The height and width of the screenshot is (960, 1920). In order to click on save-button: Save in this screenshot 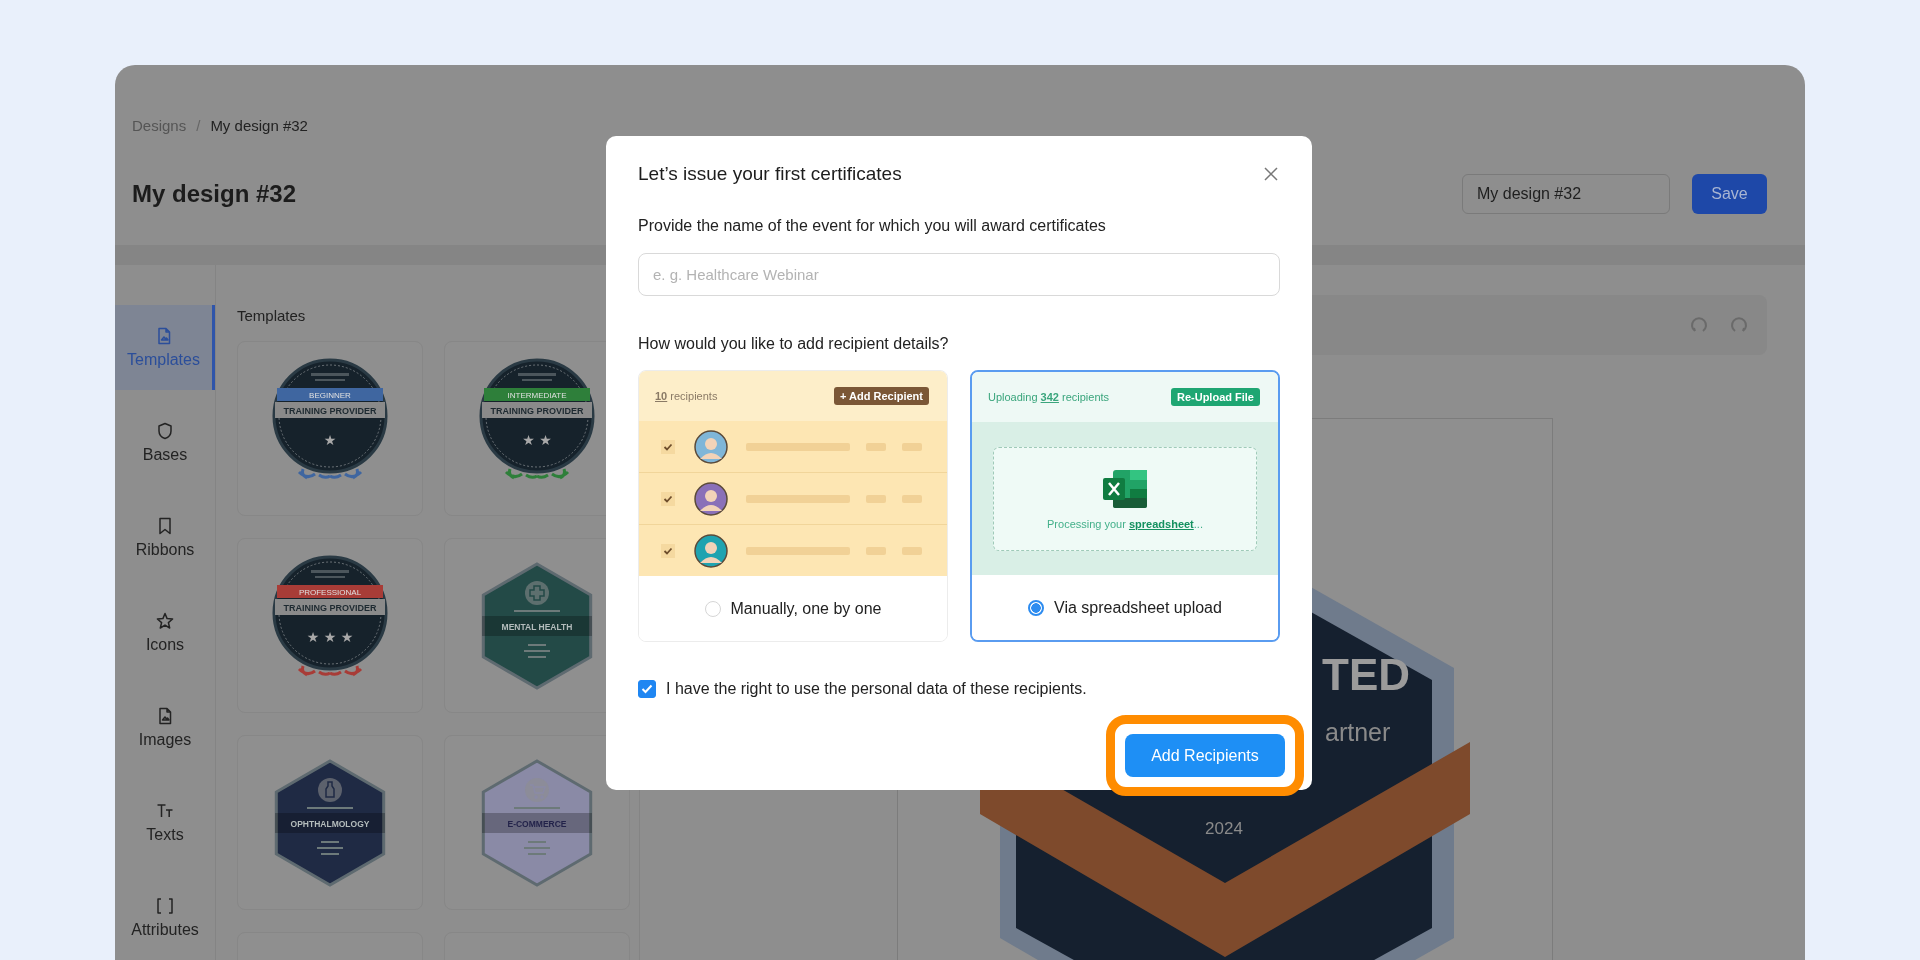, I will do `click(1729, 194)`.